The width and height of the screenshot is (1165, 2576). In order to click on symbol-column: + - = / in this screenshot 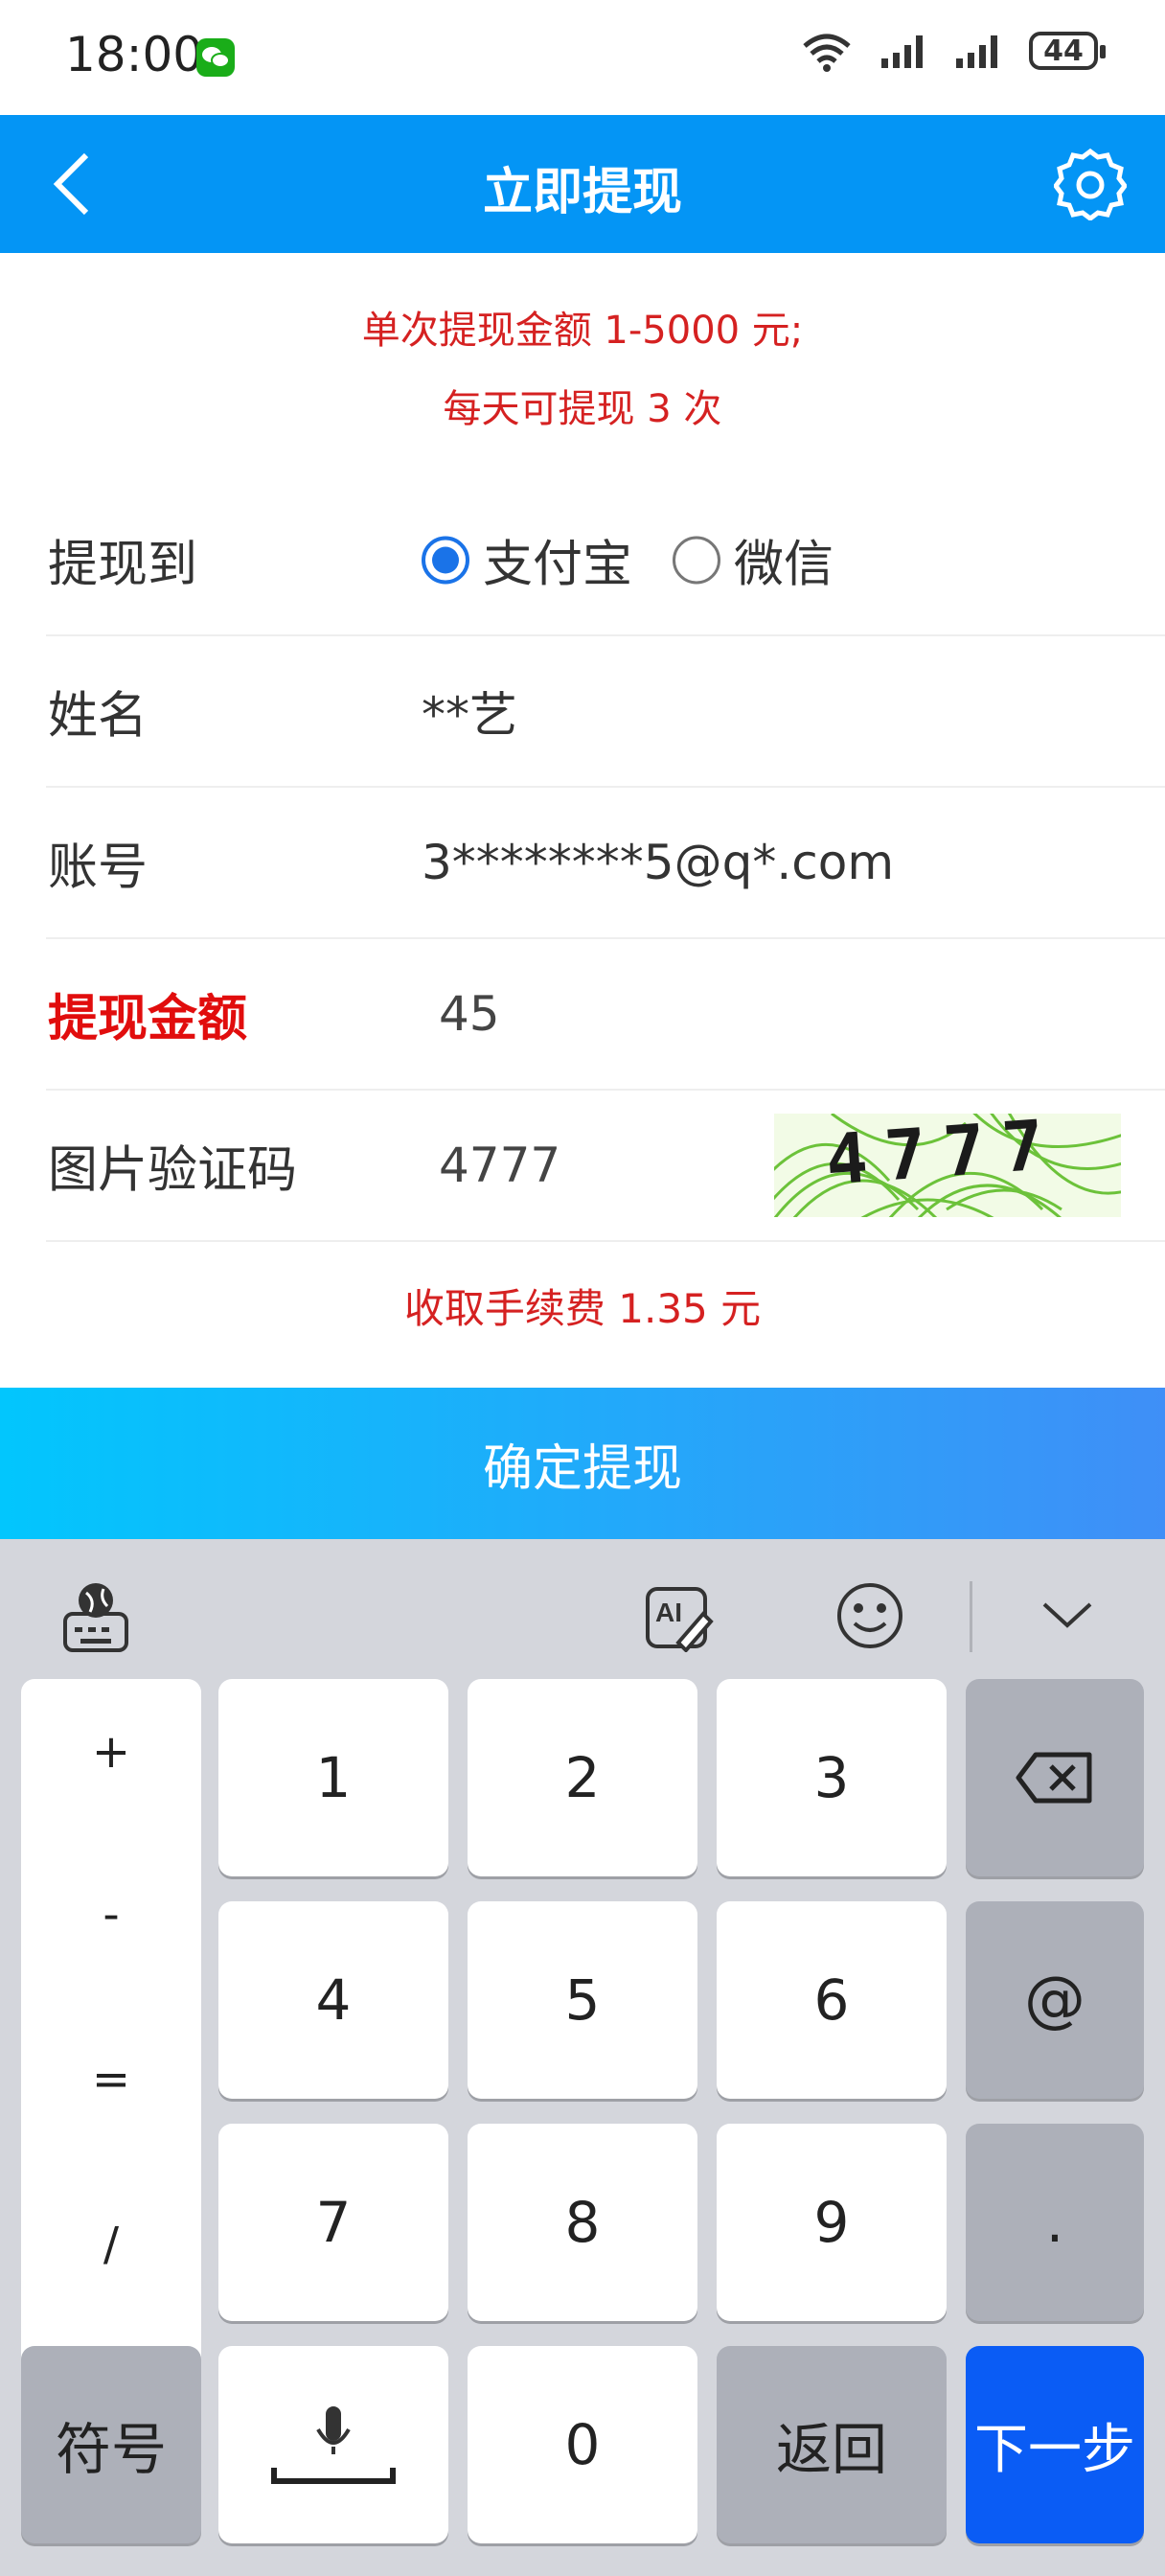, I will do `click(111, 2052)`.